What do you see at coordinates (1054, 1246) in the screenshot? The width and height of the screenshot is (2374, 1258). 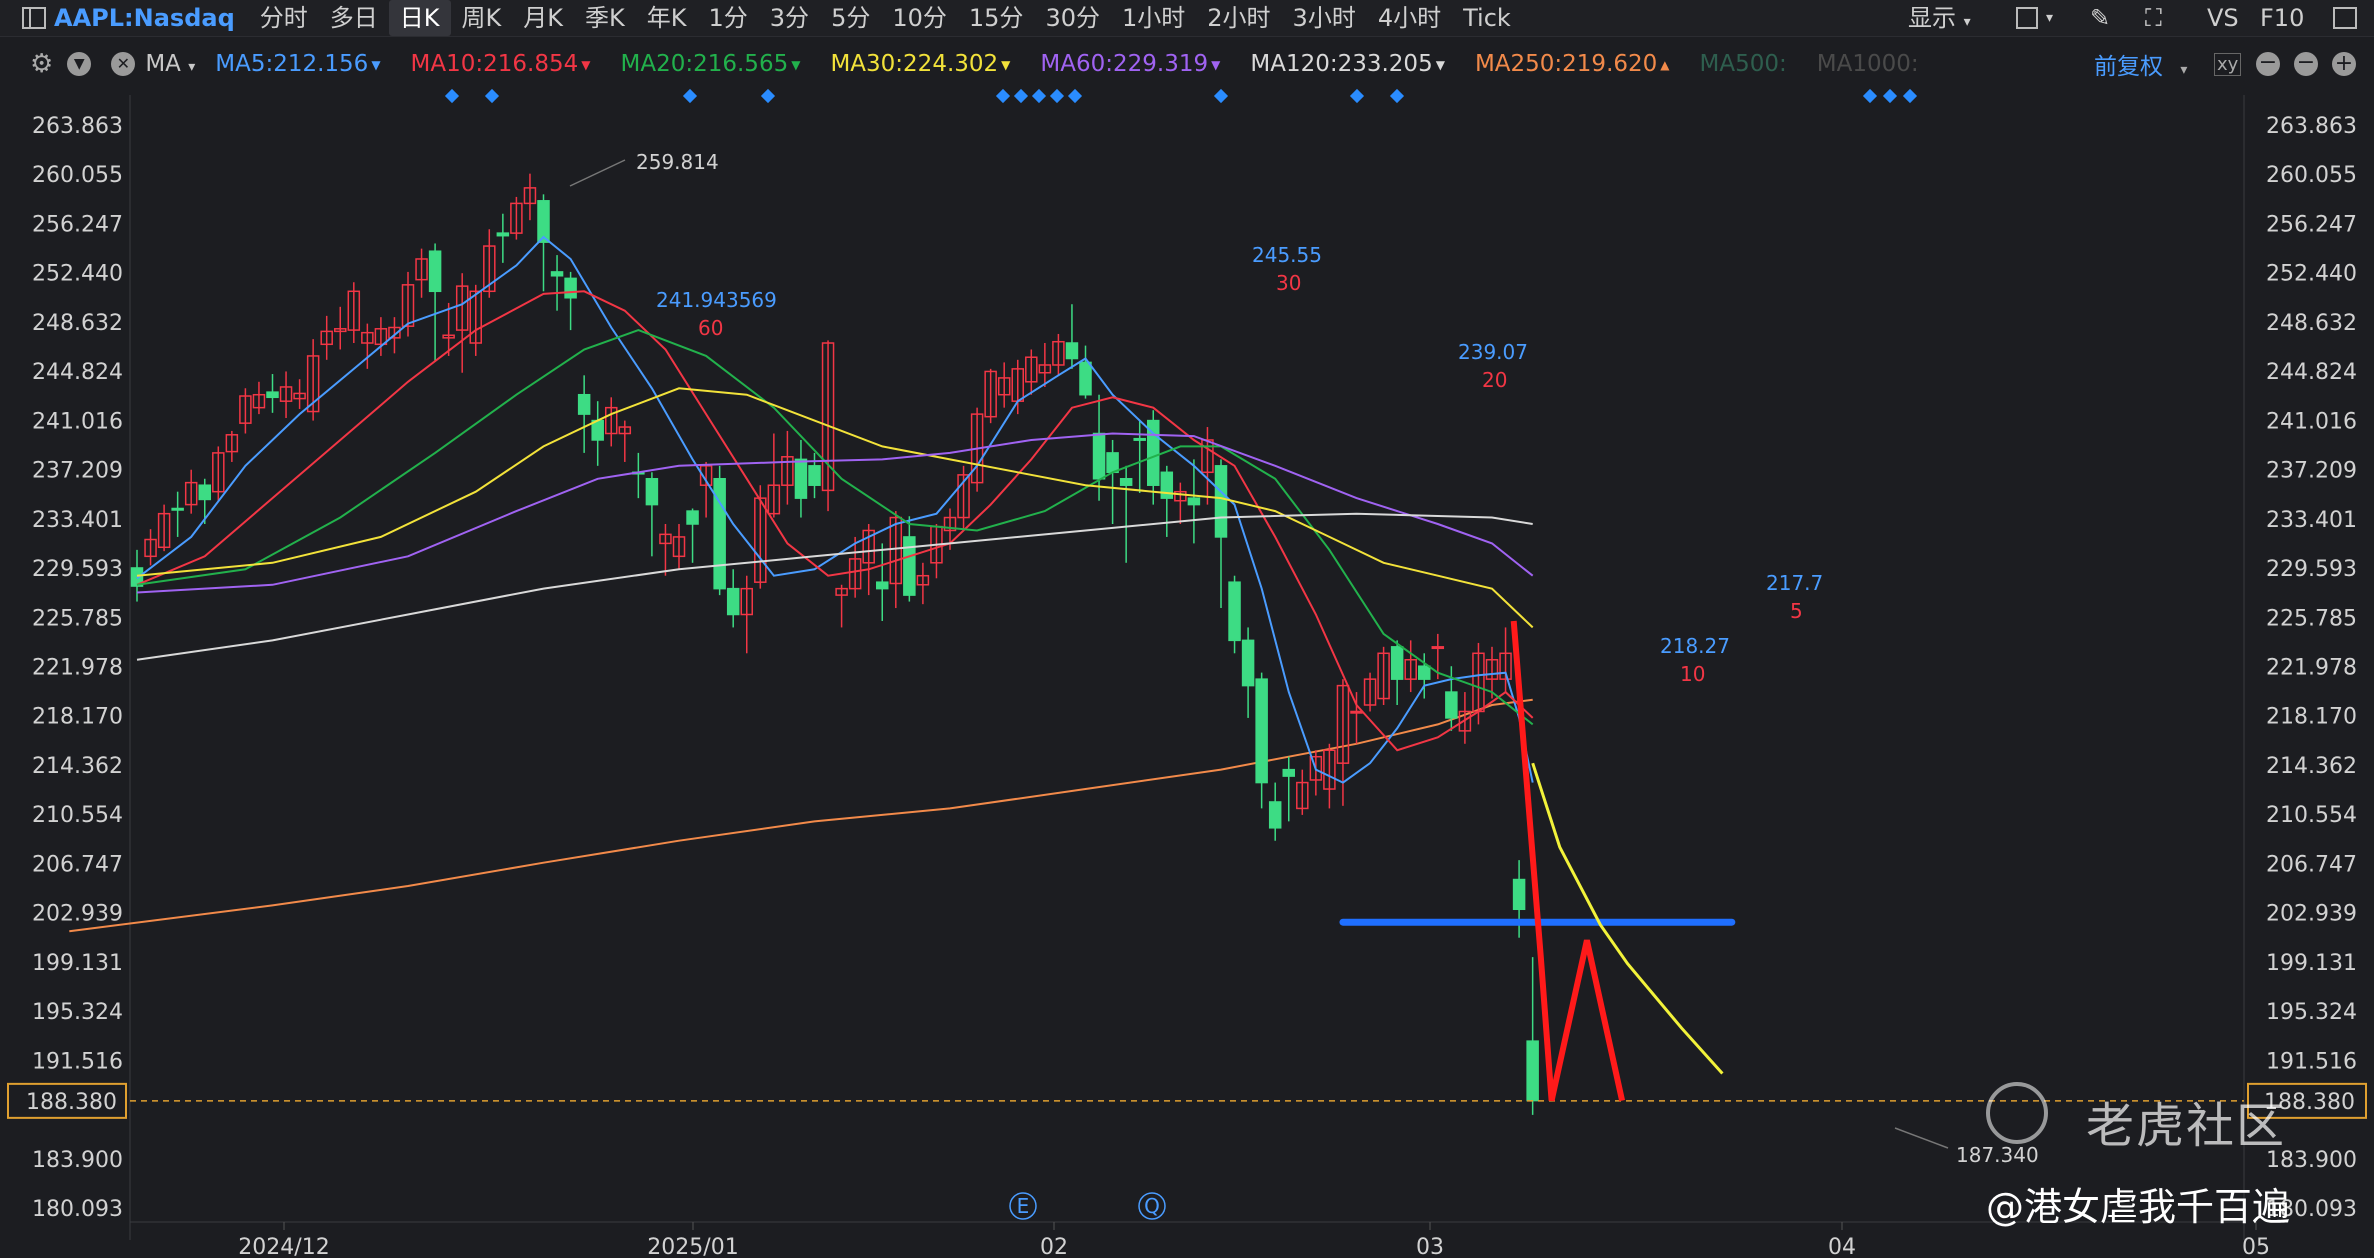 I see `x-tick: 02` at bounding box center [1054, 1246].